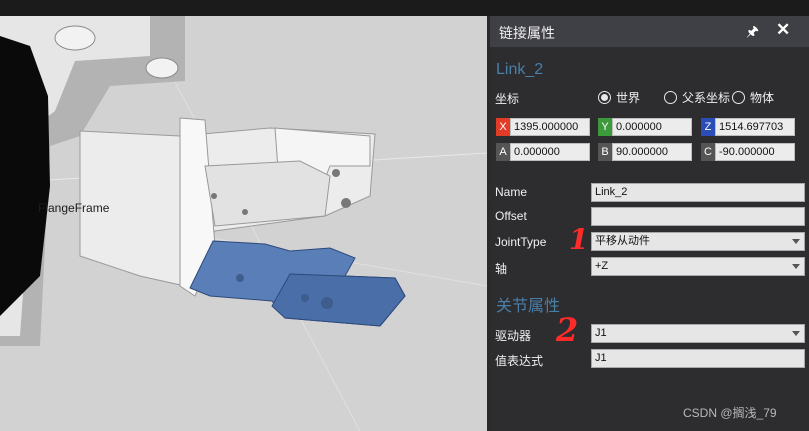 This screenshot has height=431, width=809. What do you see at coordinates (706, 98) in the screenshot?
I see `radio-parent-label: 父系坐标` at bounding box center [706, 98].